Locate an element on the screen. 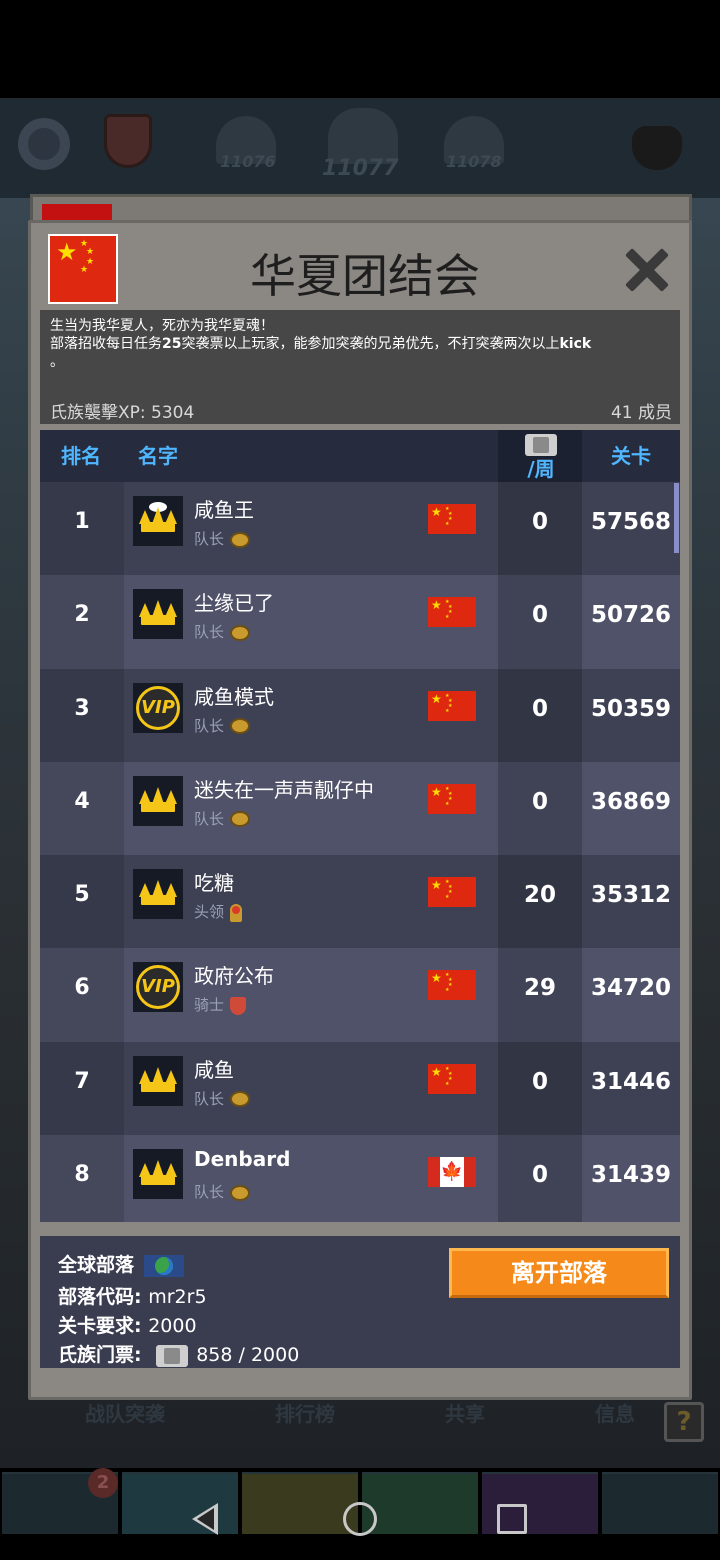  member-role: 骑士 is located at coordinates (220, 1004).